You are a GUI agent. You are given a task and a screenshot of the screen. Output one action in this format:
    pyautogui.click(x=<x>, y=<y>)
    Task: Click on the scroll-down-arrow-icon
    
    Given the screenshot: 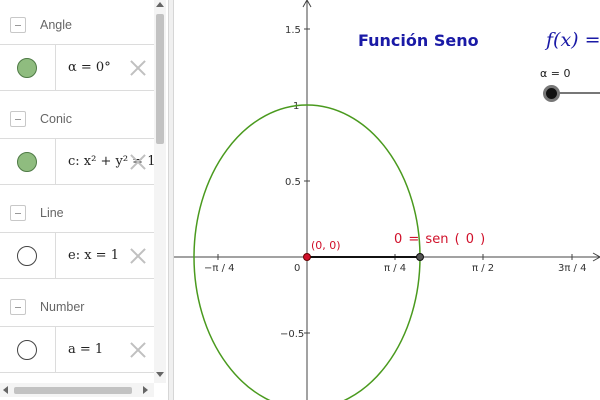 What is the action you would take?
    pyautogui.click(x=160, y=374)
    